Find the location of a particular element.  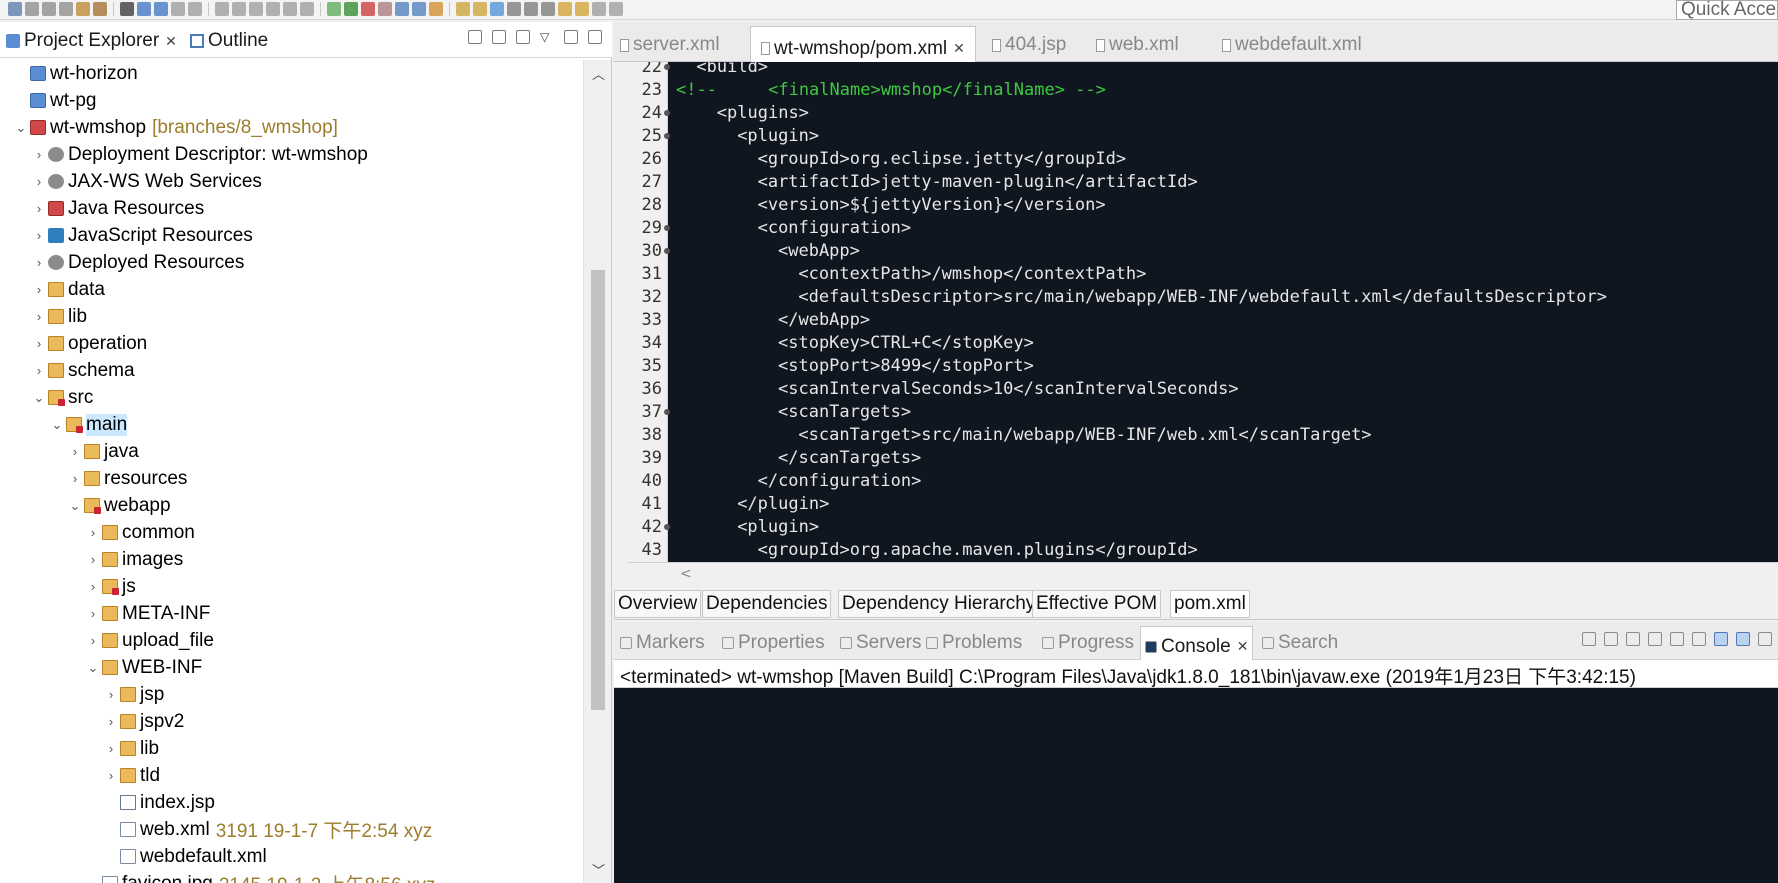

tree-item: › upload_file is located at coordinates (291, 640).